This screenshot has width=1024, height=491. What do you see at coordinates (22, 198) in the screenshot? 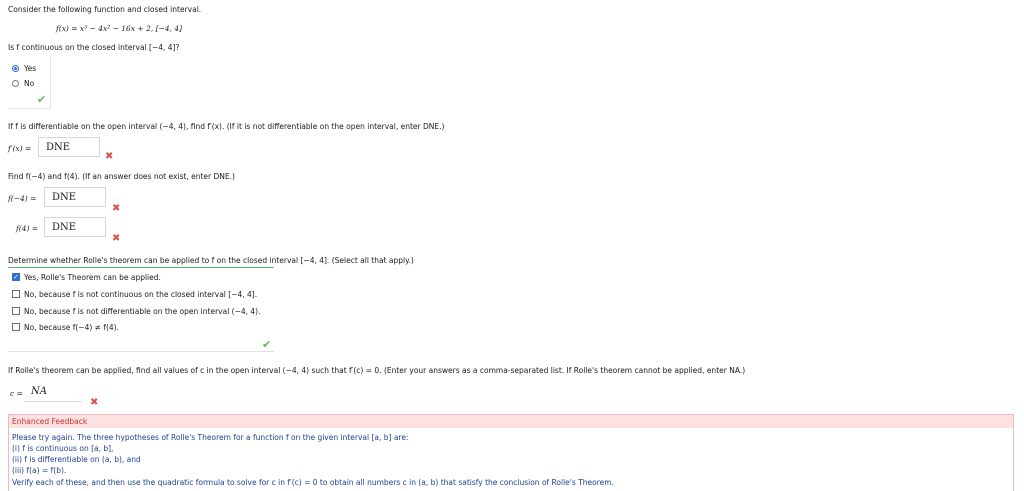
I see `q3-label-f-neg4: f(−4) =` at bounding box center [22, 198].